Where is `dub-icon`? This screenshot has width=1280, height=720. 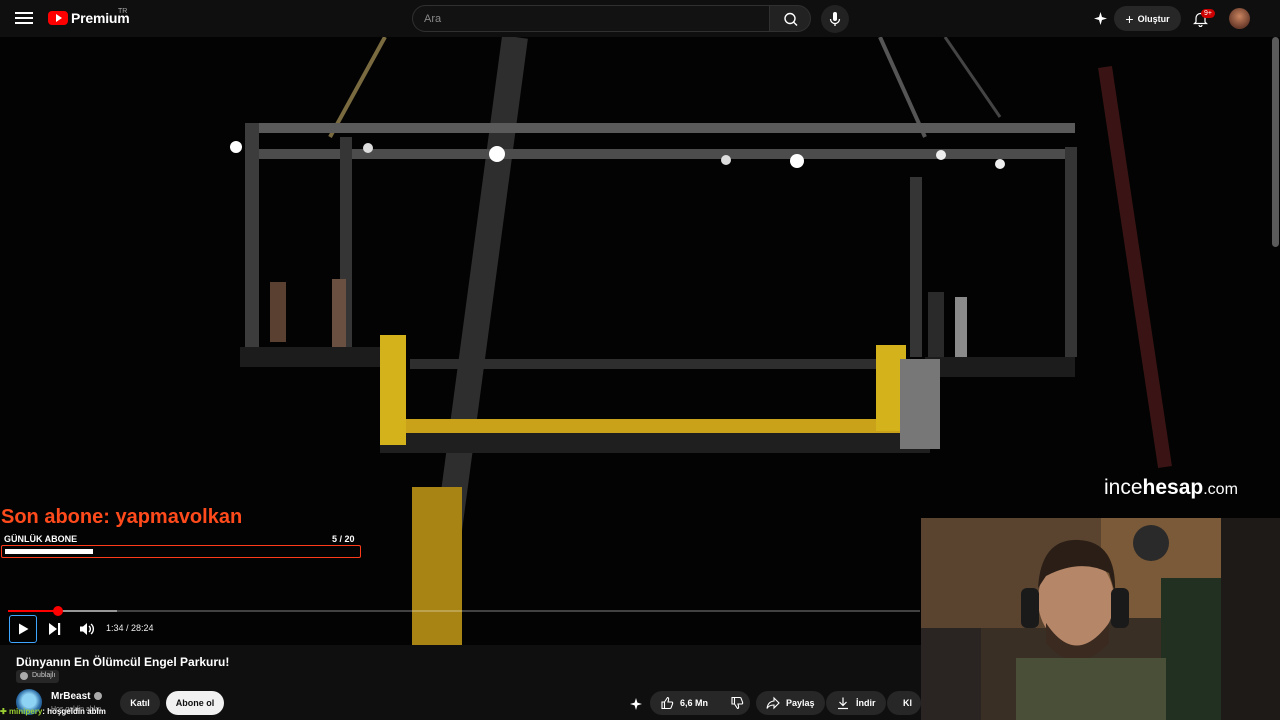
dub-icon is located at coordinates (24, 676).